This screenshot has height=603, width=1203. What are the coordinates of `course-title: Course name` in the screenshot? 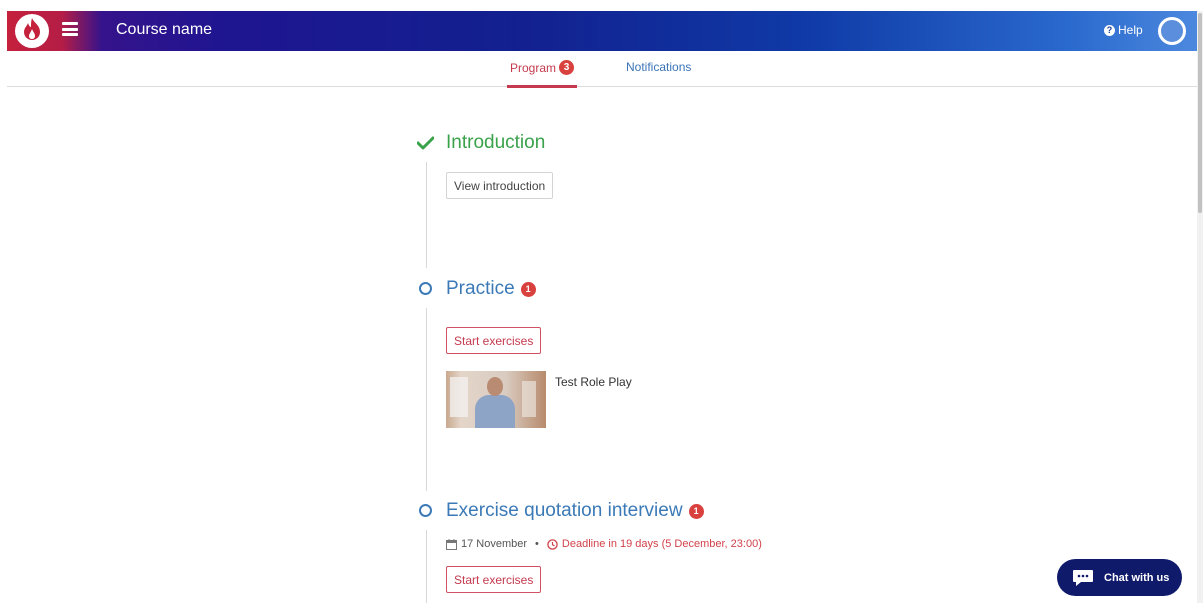 It's located at (164, 29).